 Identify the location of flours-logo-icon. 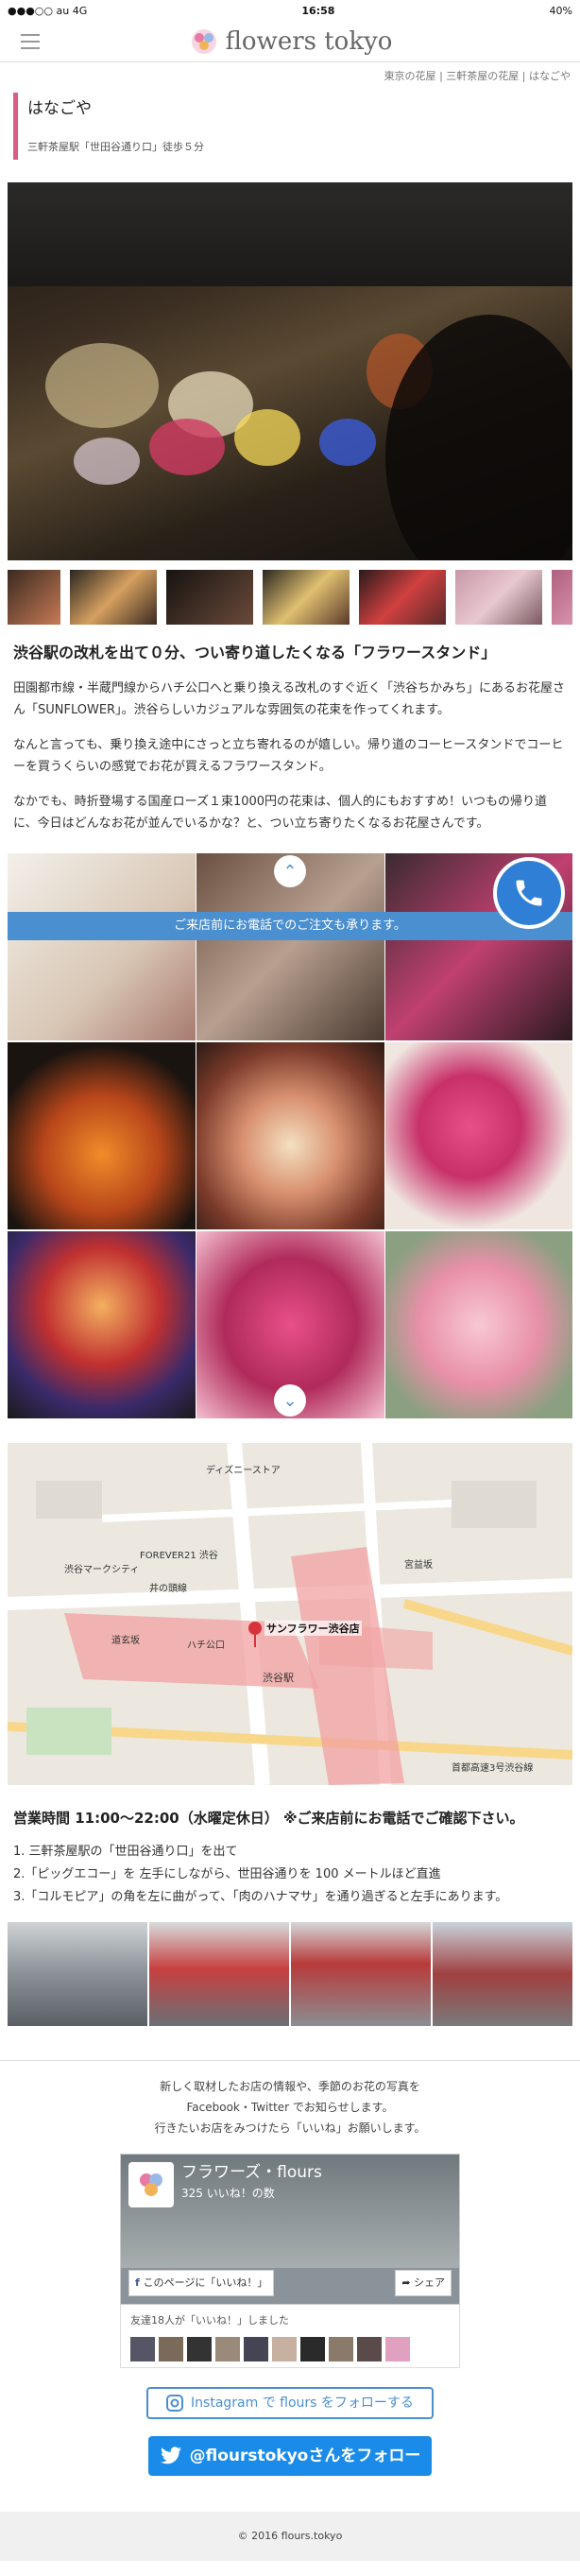
(151, 2184).